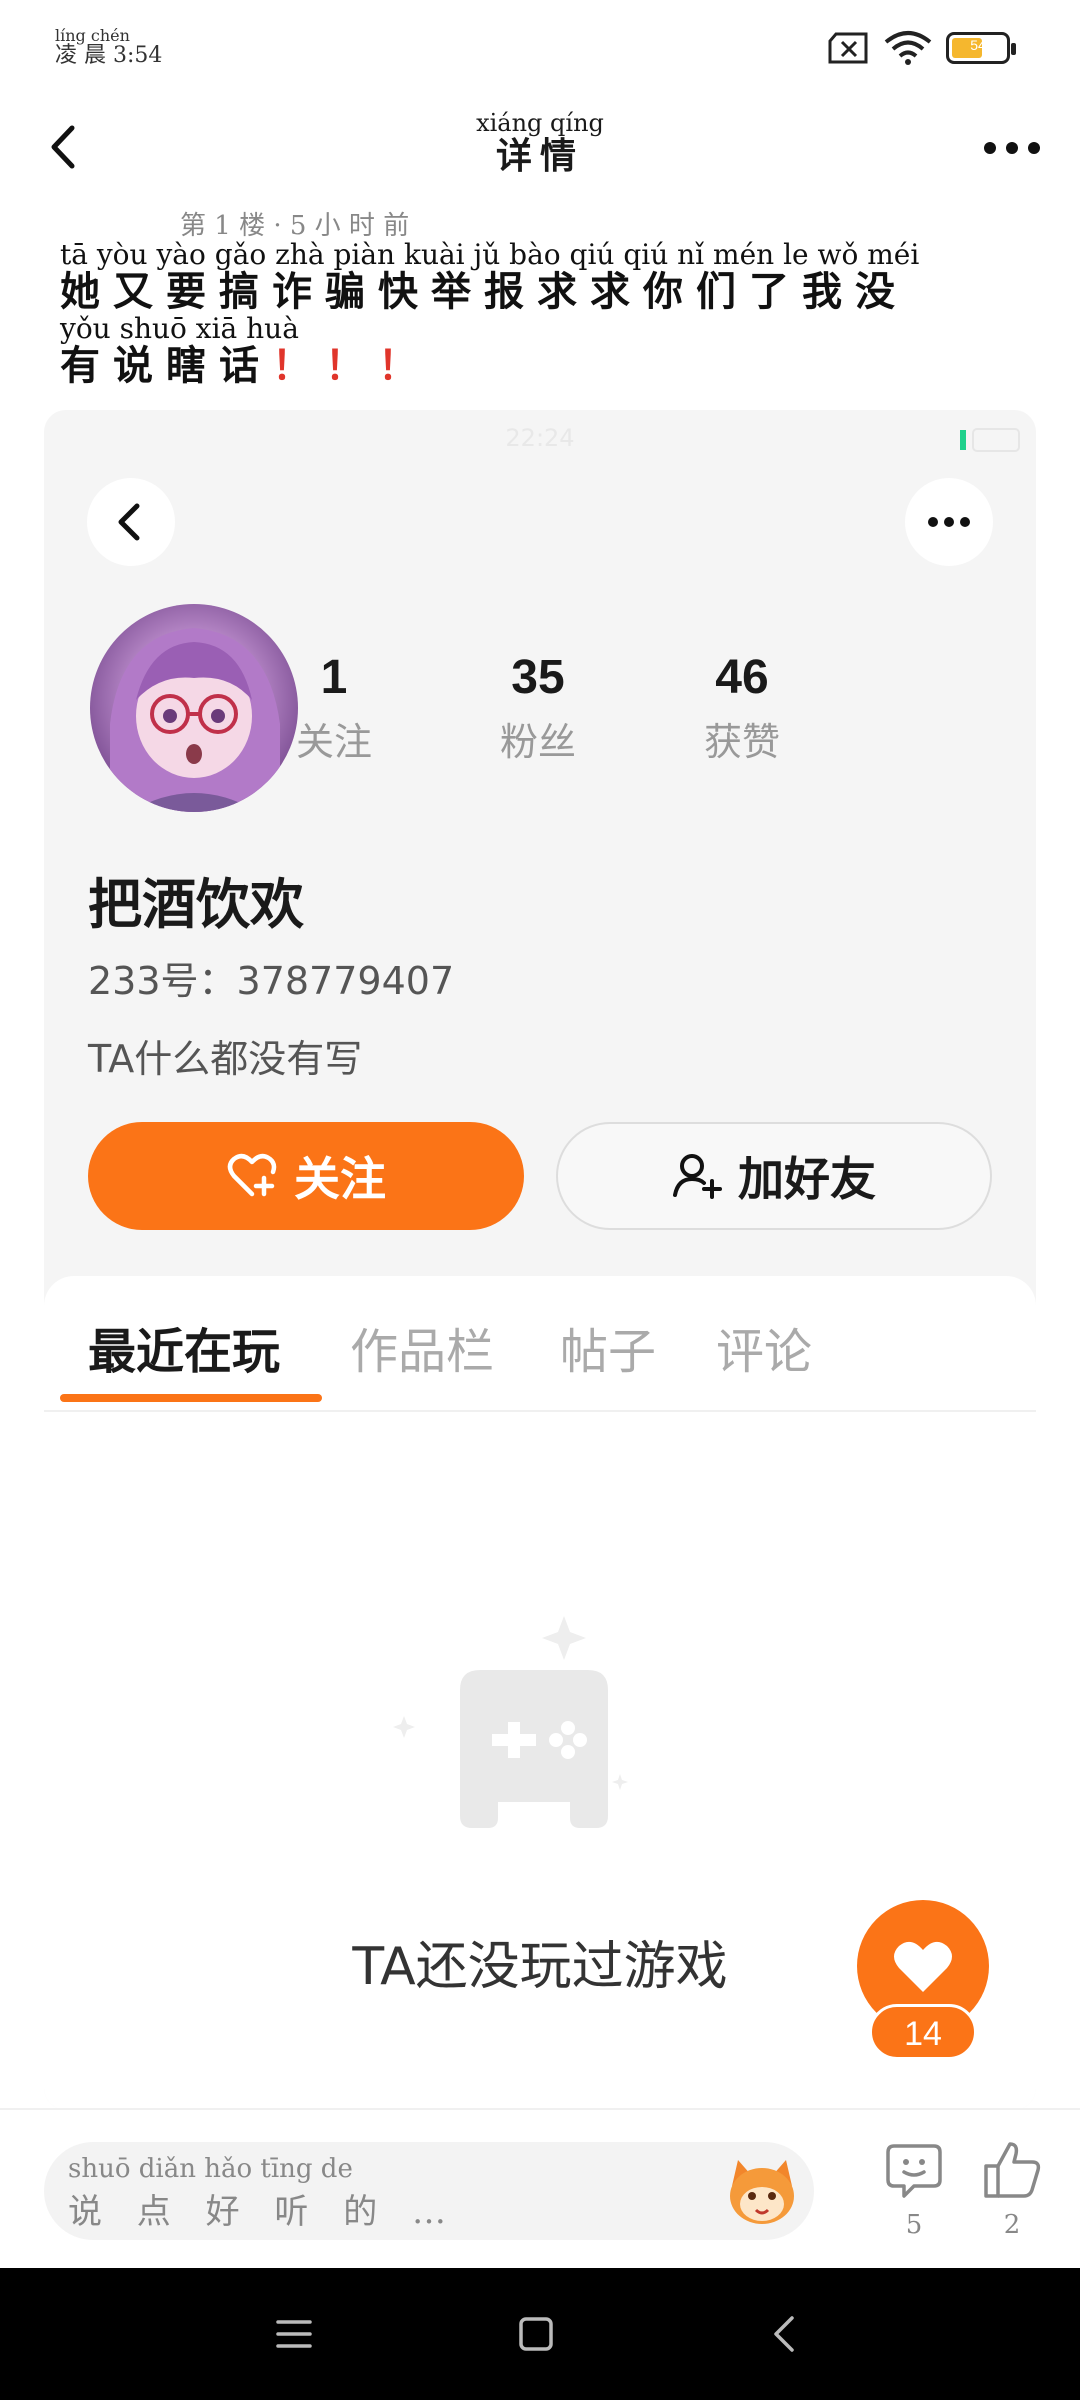 The width and height of the screenshot is (1080, 2400). What do you see at coordinates (540, 1411) in the screenshot?
I see `tabs-divider` at bounding box center [540, 1411].